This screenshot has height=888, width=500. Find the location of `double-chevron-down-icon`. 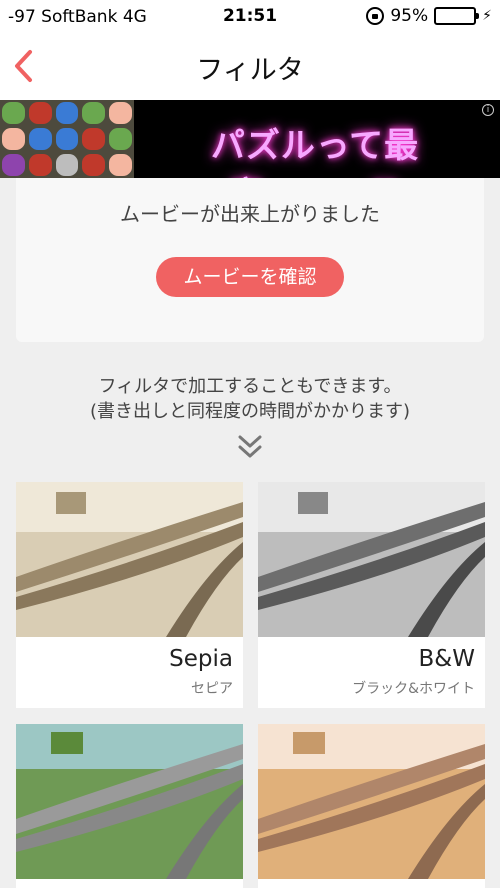

double-chevron-down-icon is located at coordinates (250, 446).